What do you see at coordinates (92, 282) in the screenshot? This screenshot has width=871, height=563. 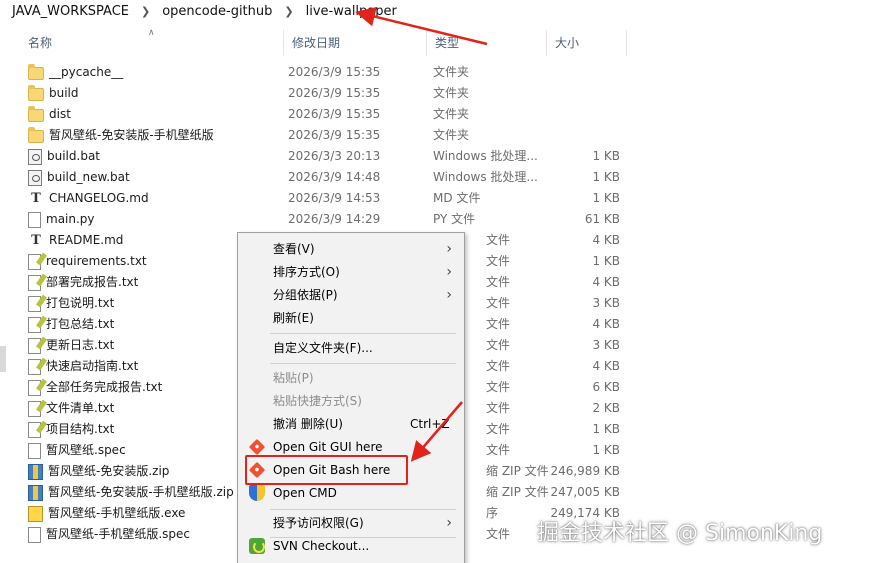 I see `file-name: 部署完成报告.txt` at bounding box center [92, 282].